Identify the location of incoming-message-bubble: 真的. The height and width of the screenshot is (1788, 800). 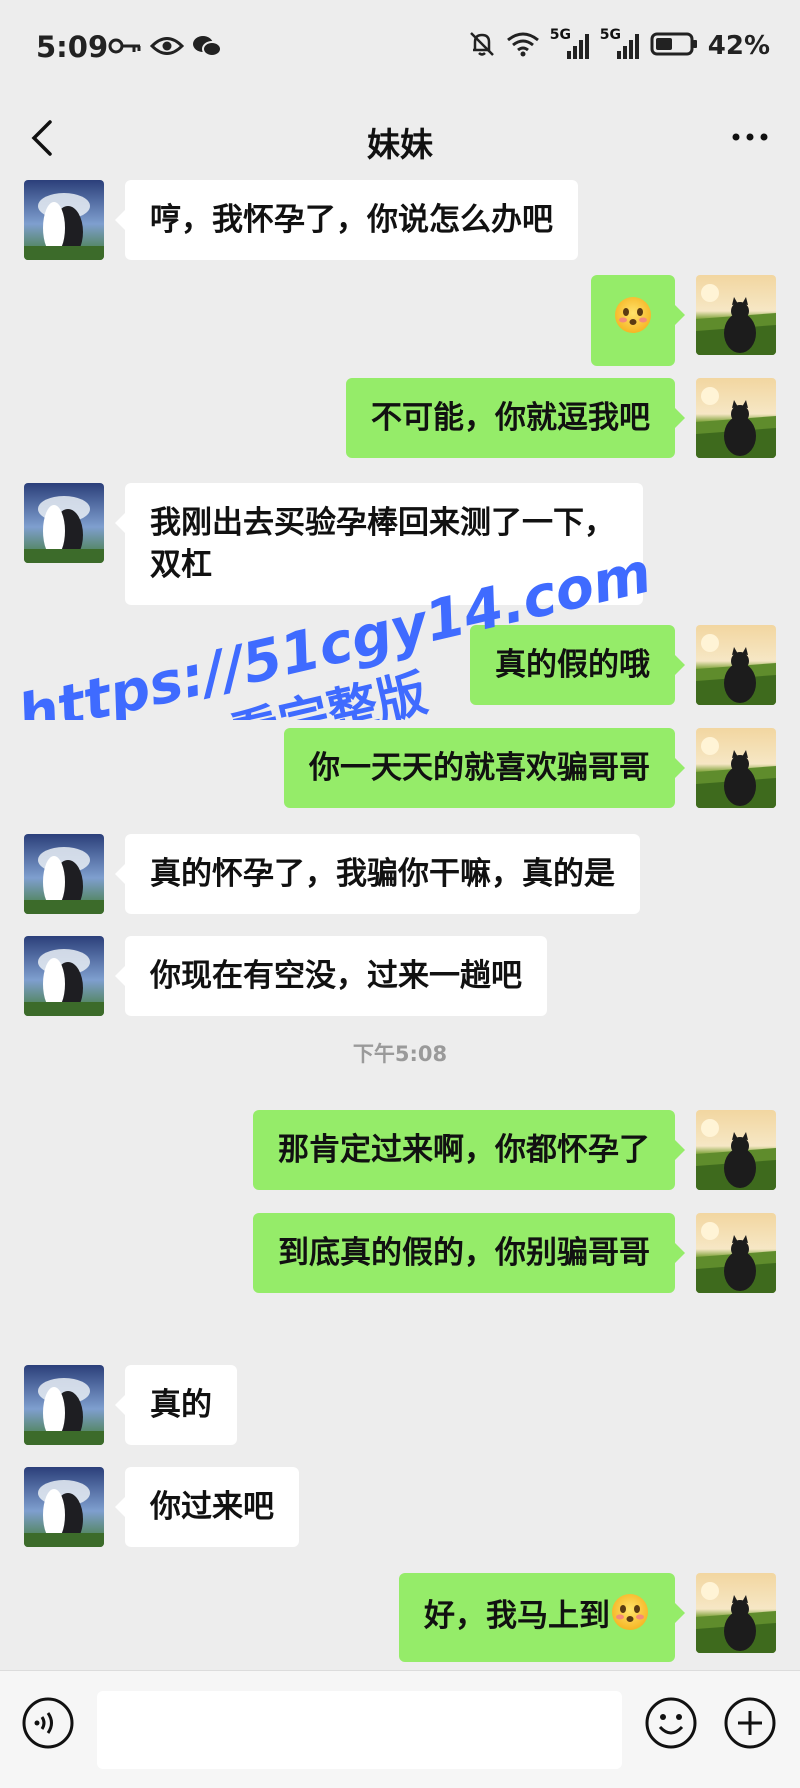
(176, 1405).